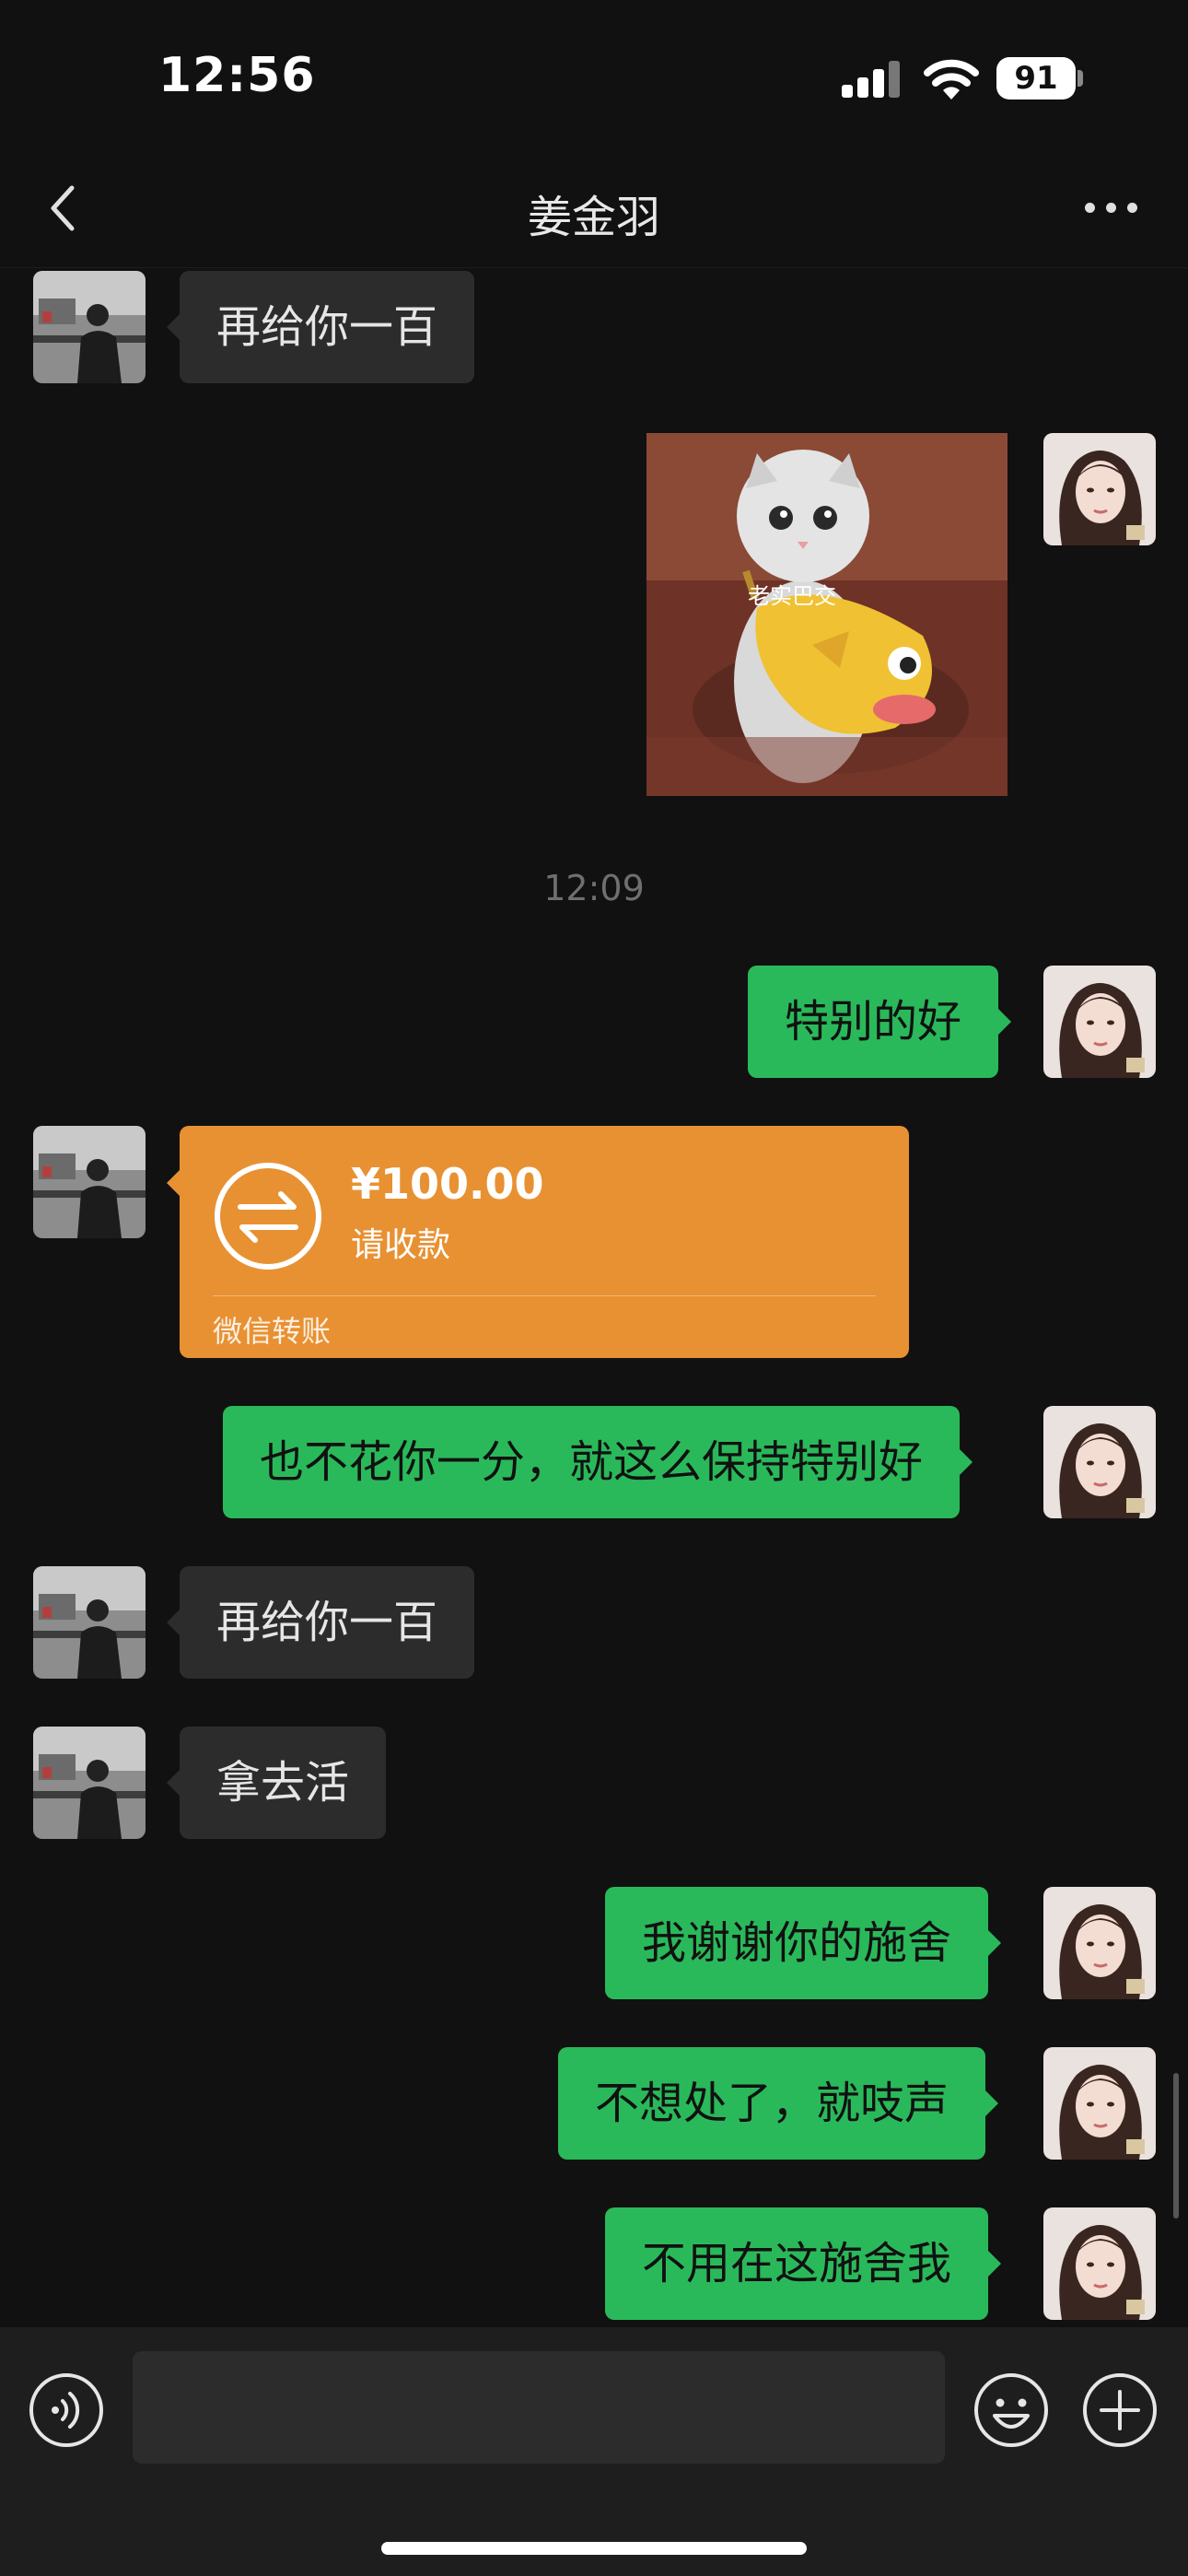  Describe the element at coordinates (772, 2103) in the screenshot. I see `message-text: 不想处了，就吱声` at that location.